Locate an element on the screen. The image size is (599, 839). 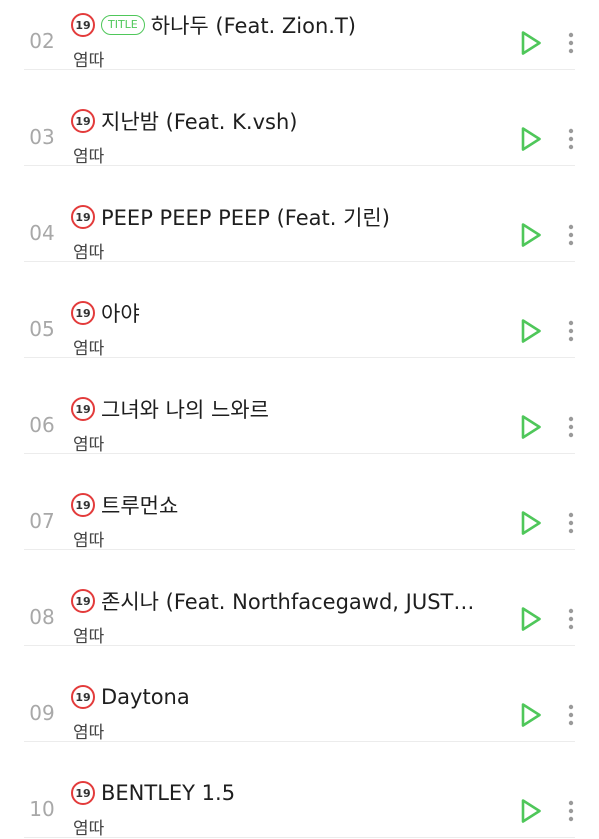
track-number: 08 is located at coordinates (42, 617).